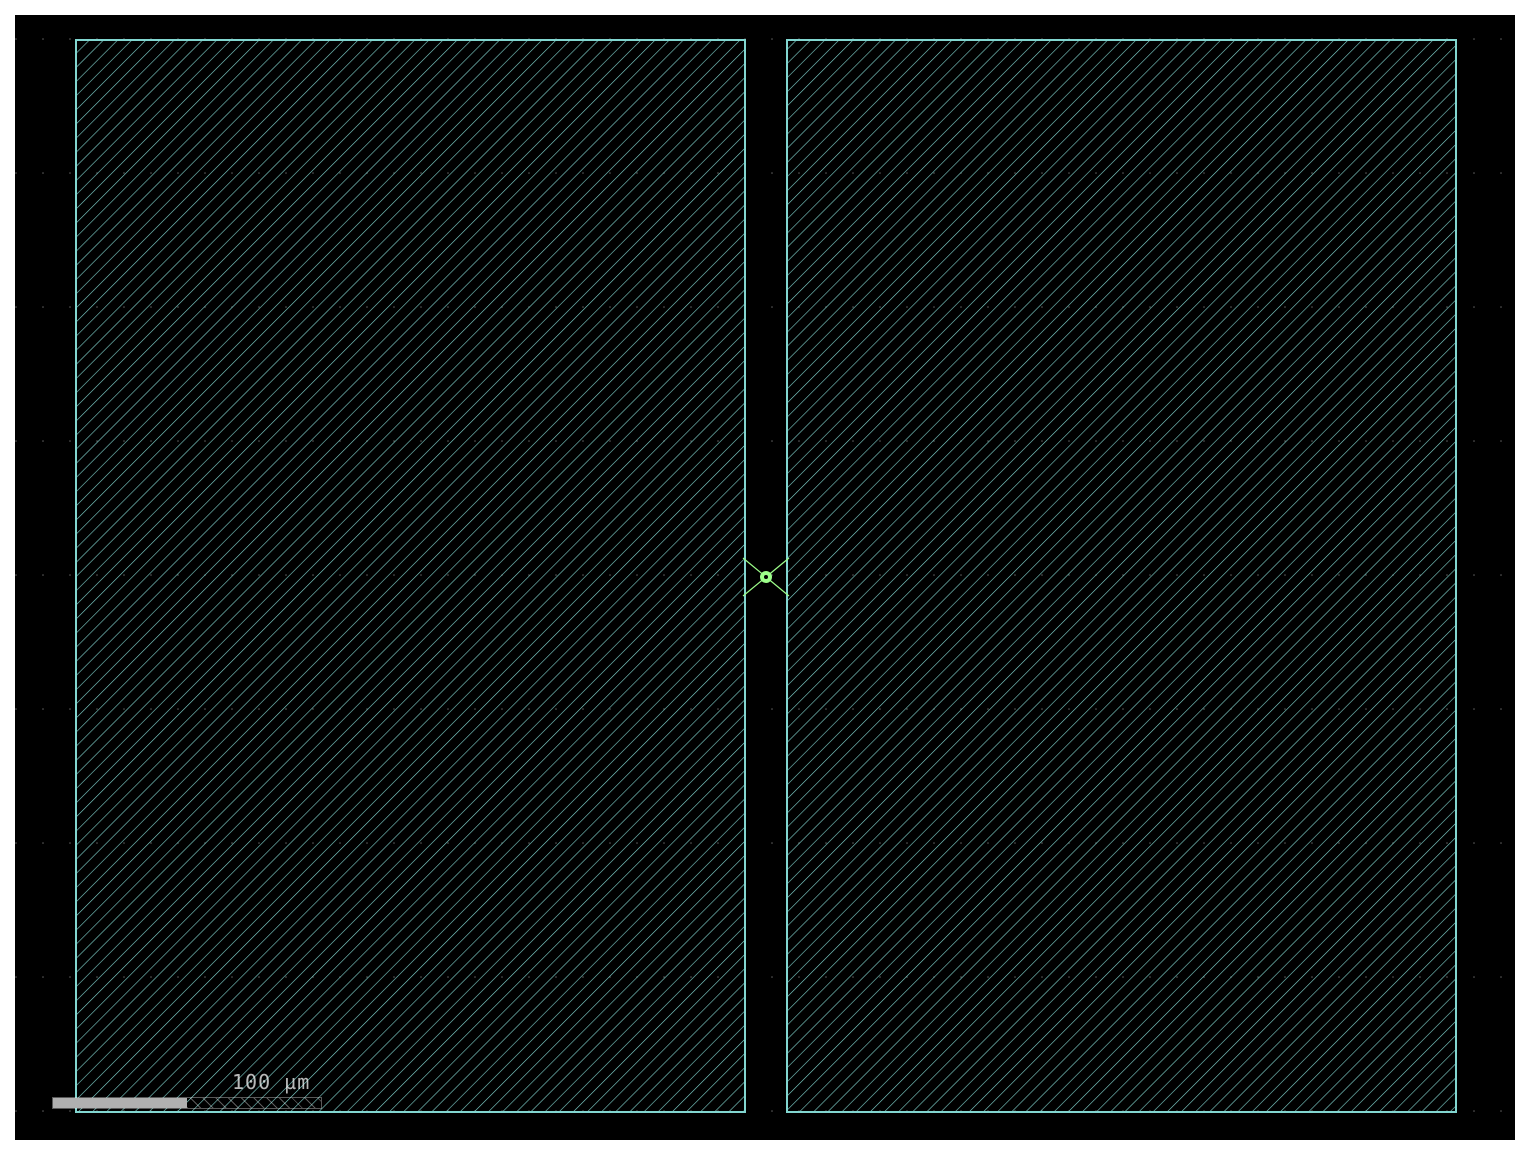 This screenshot has height=1155, width=1530. What do you see at coordinates (271, 1082) in the screenshot?
I see `scale-bar-label: 100 µm` at bounding box center [271, 1082].